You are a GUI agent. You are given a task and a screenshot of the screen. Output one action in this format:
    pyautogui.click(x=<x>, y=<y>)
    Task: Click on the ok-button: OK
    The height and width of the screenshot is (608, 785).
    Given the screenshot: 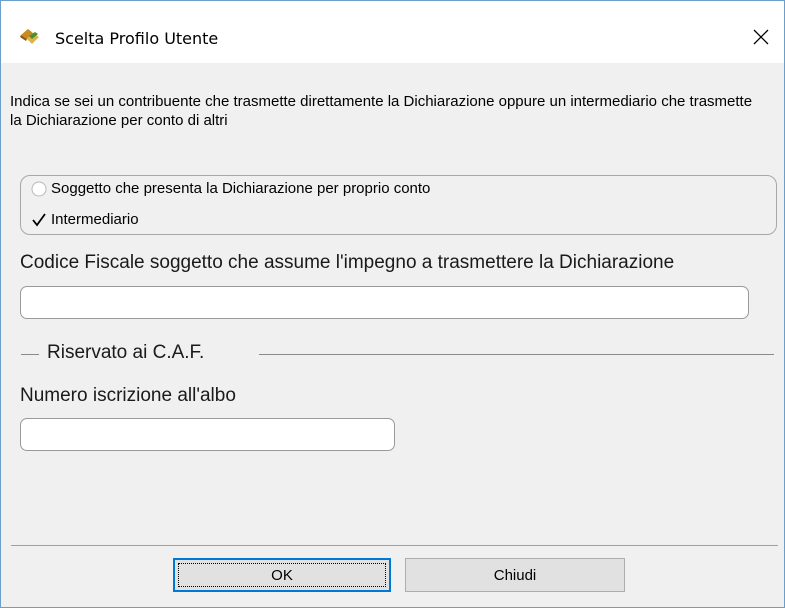 What is the action you would take?
    pyautogui.click(x=282, y=575)
    